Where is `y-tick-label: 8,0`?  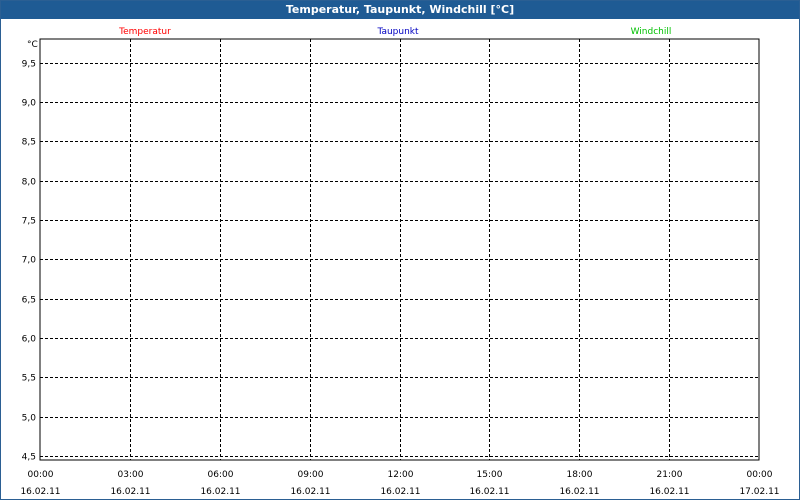 y-tick-label: 8,0 is located at coordinates (29, 183).